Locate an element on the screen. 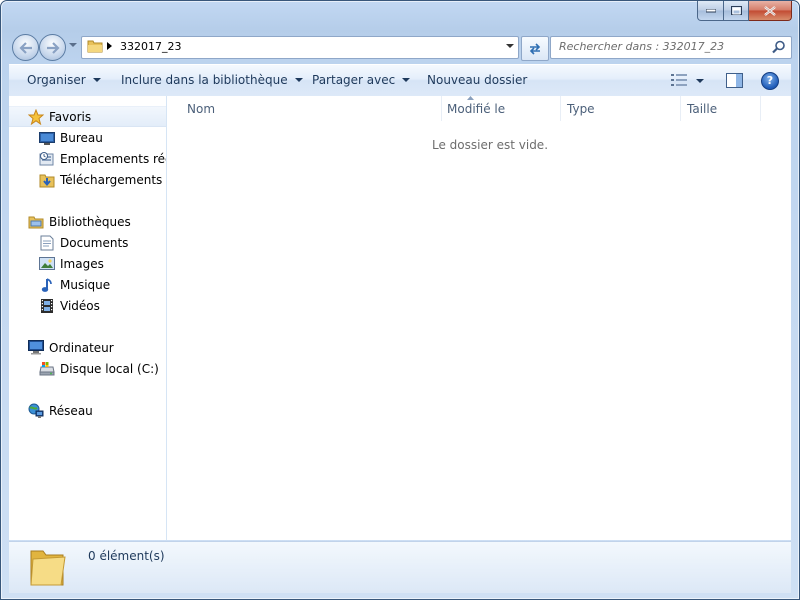 This screenshot has width=800, height=600. include-in-library-button: Inclure dans la bibliothèque is located at coordinates (212, 80).